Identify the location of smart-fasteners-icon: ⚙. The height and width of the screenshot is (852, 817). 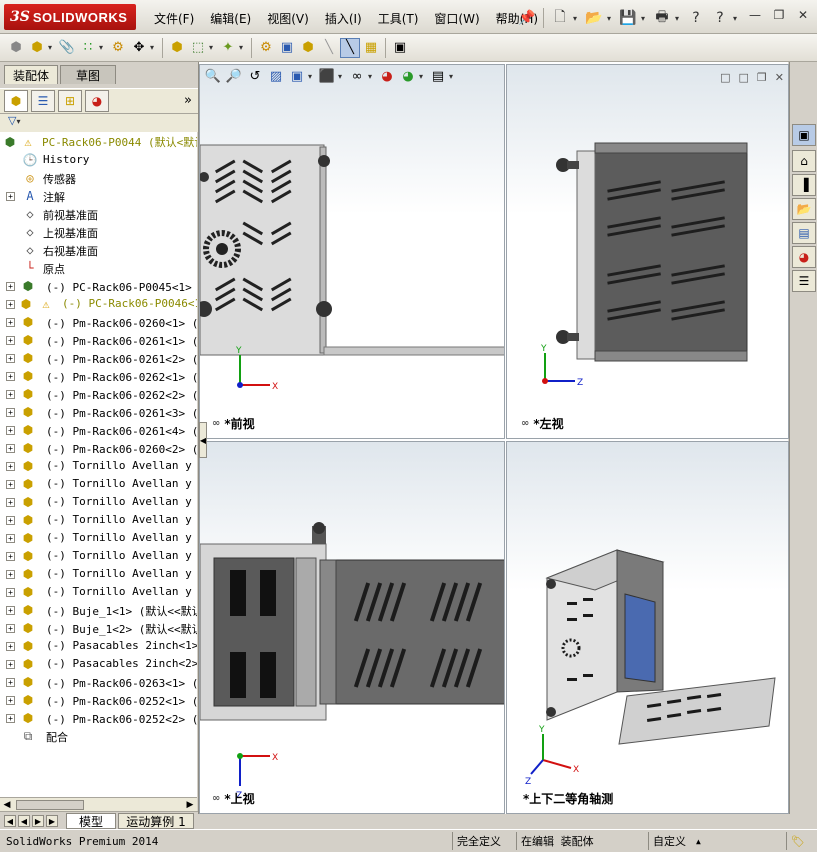
(118, 48).